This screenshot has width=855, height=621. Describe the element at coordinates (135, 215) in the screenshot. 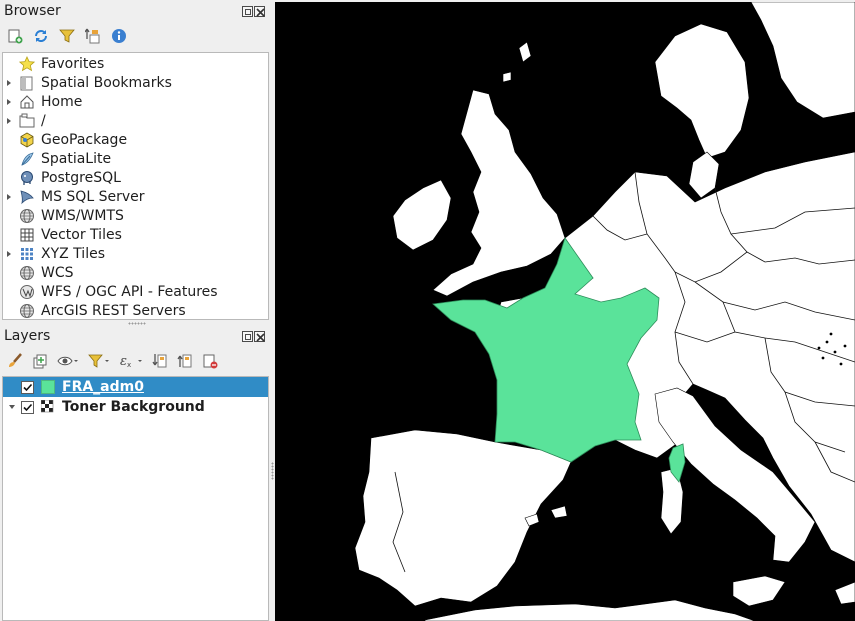

I see `browser-item: WMS/WMTS` at that location.